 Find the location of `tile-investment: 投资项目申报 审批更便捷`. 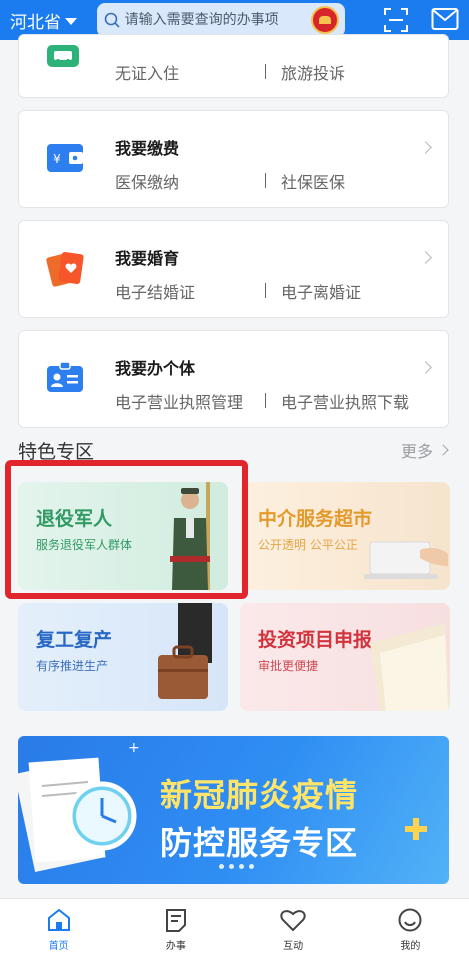

tile-investment: 投资项目申报 审批更便捷 is located at coordinates (345, 657).